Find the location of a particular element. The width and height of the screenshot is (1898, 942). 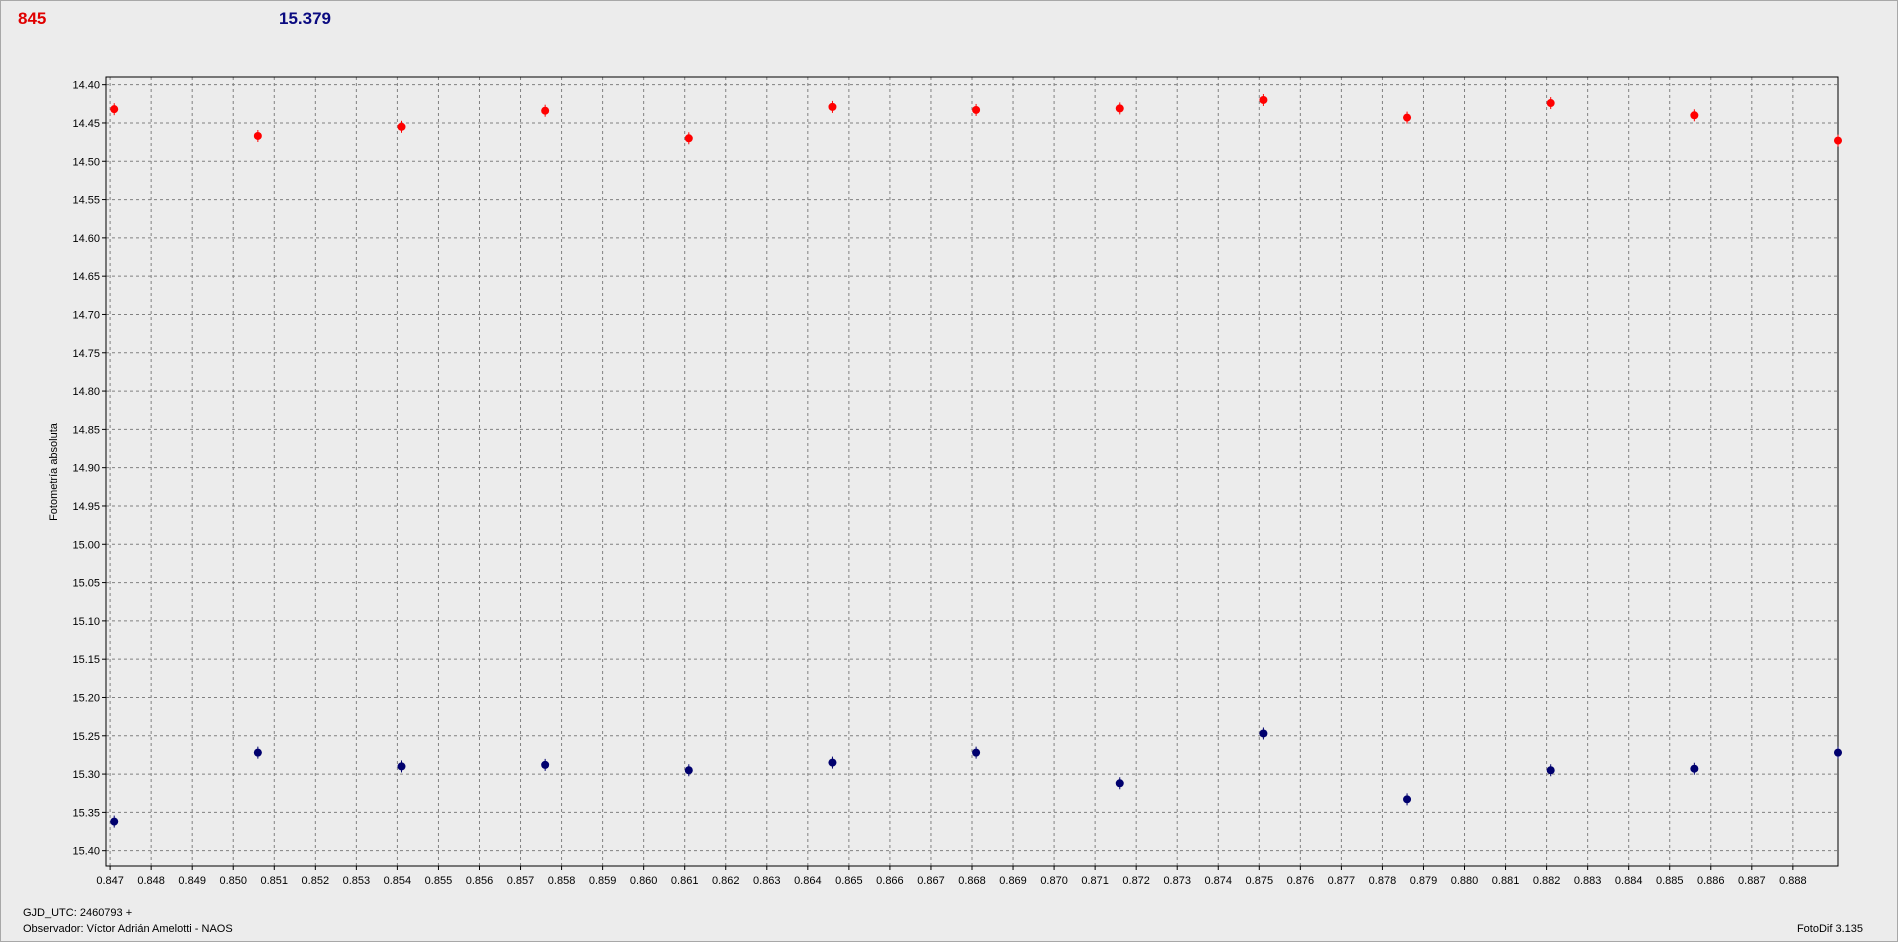

x-tick-label: 0.875 is located at coordinates (1260, 881).